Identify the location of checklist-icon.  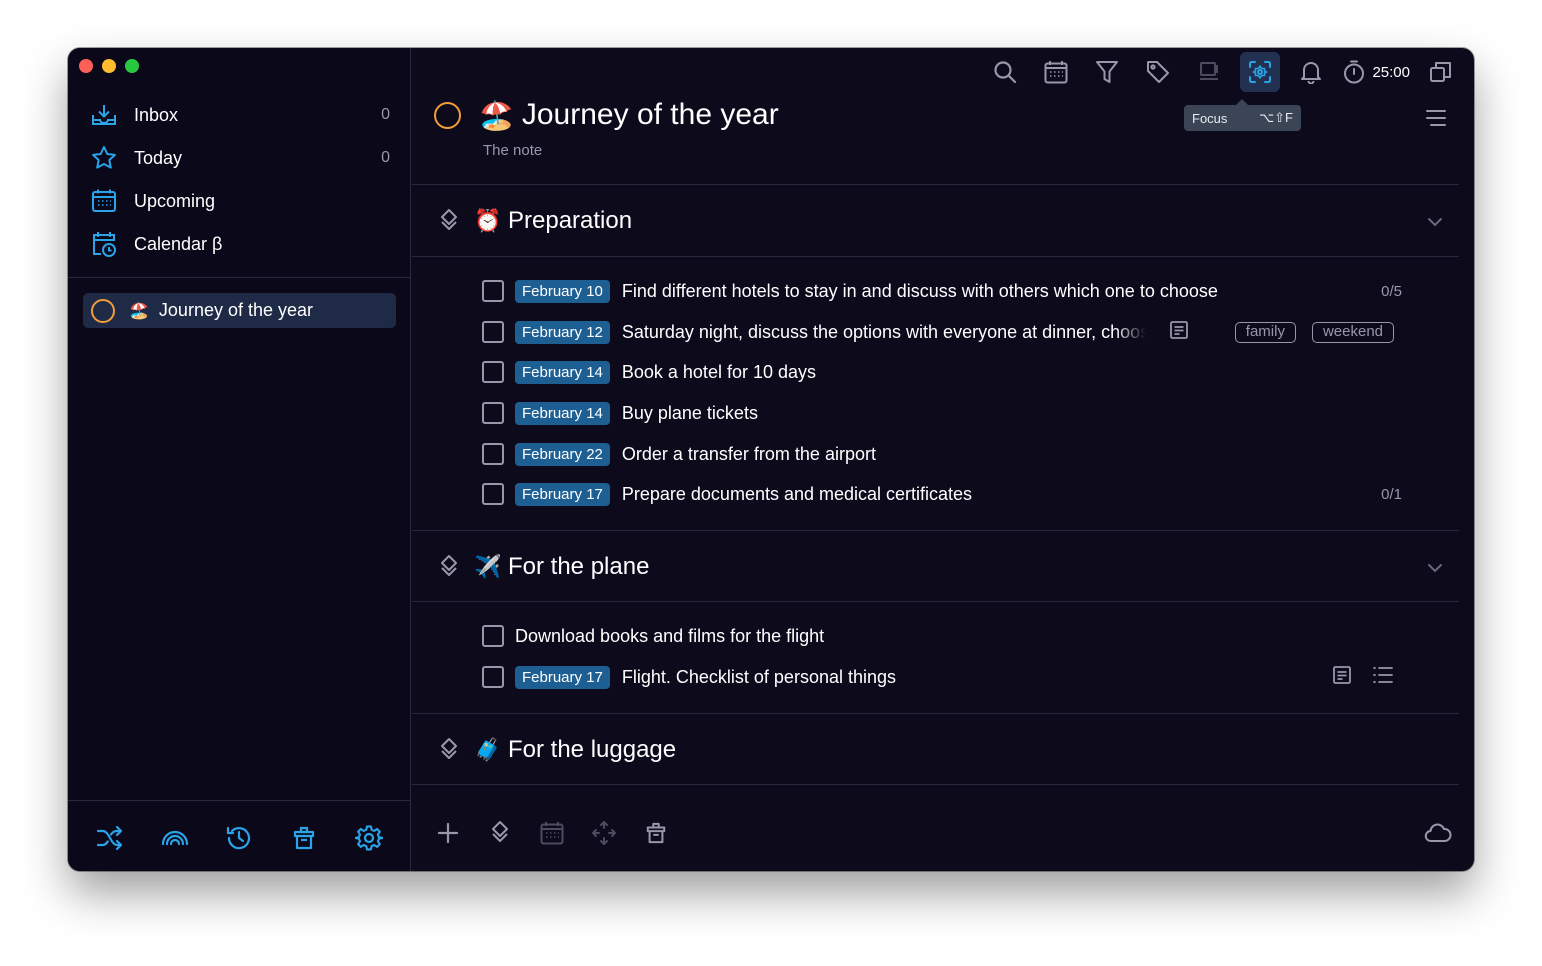
(1383, 677).